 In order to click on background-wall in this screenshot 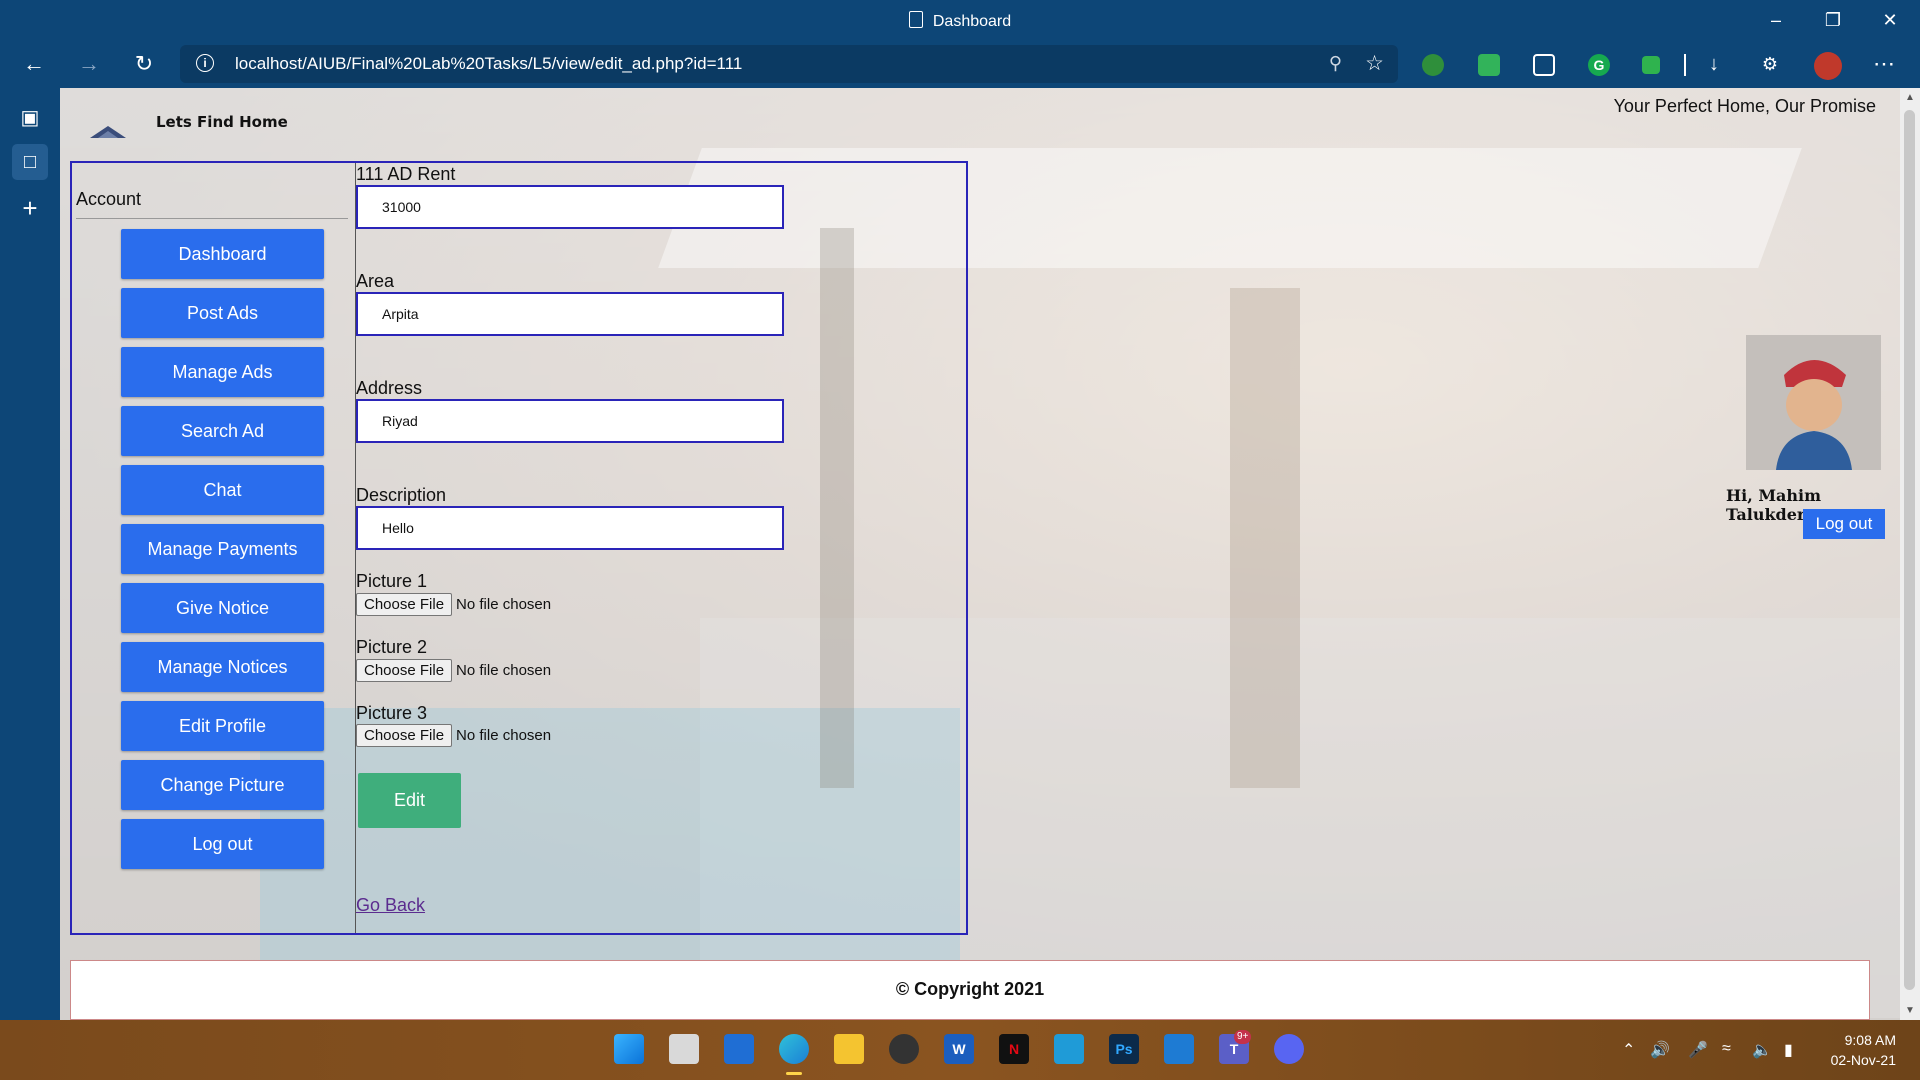, I will do `click(1265, 538)`.